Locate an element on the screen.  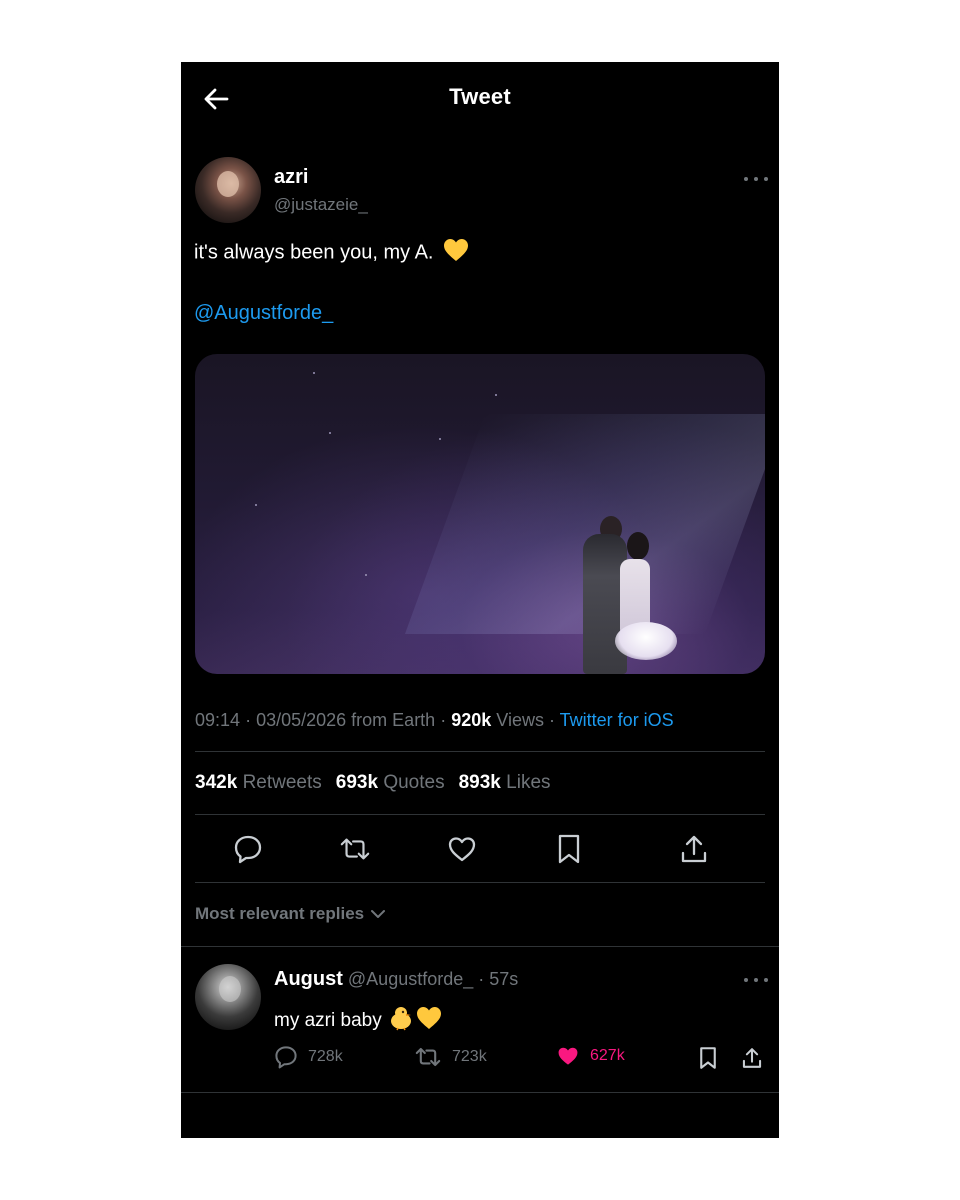
views-label: Views is located at coordinates (520, 720).